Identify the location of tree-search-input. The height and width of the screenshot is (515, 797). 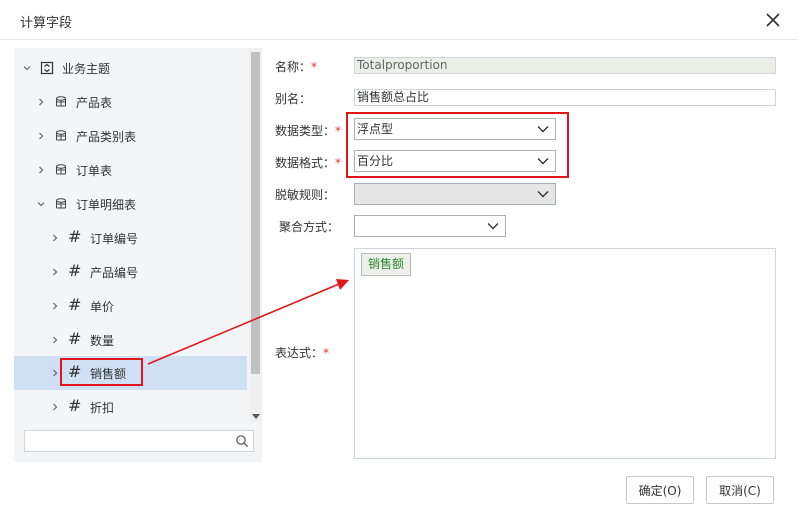
(131, 441).